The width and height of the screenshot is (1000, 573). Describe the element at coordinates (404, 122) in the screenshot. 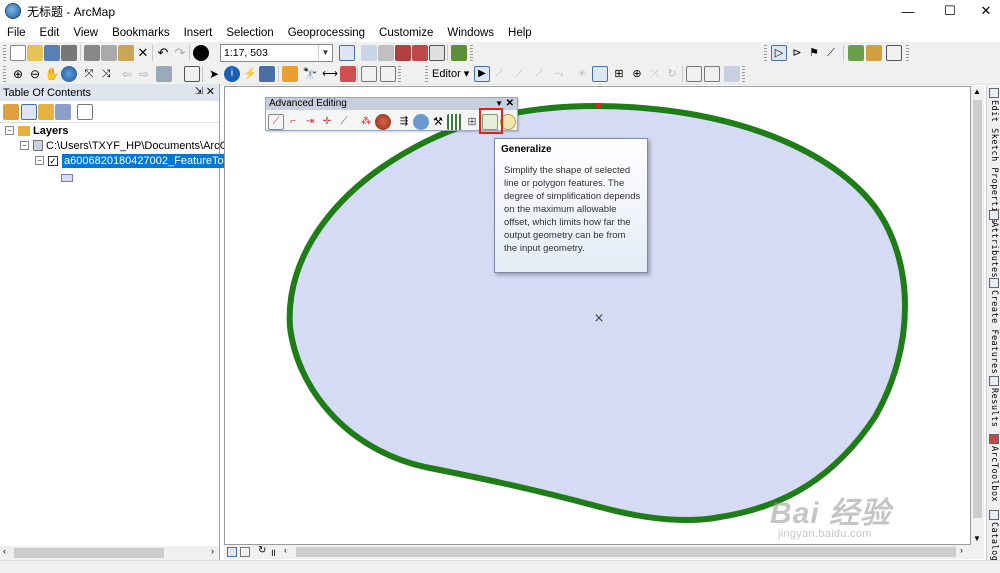

I see `align-to-shape-icon: ⇶` at that location.